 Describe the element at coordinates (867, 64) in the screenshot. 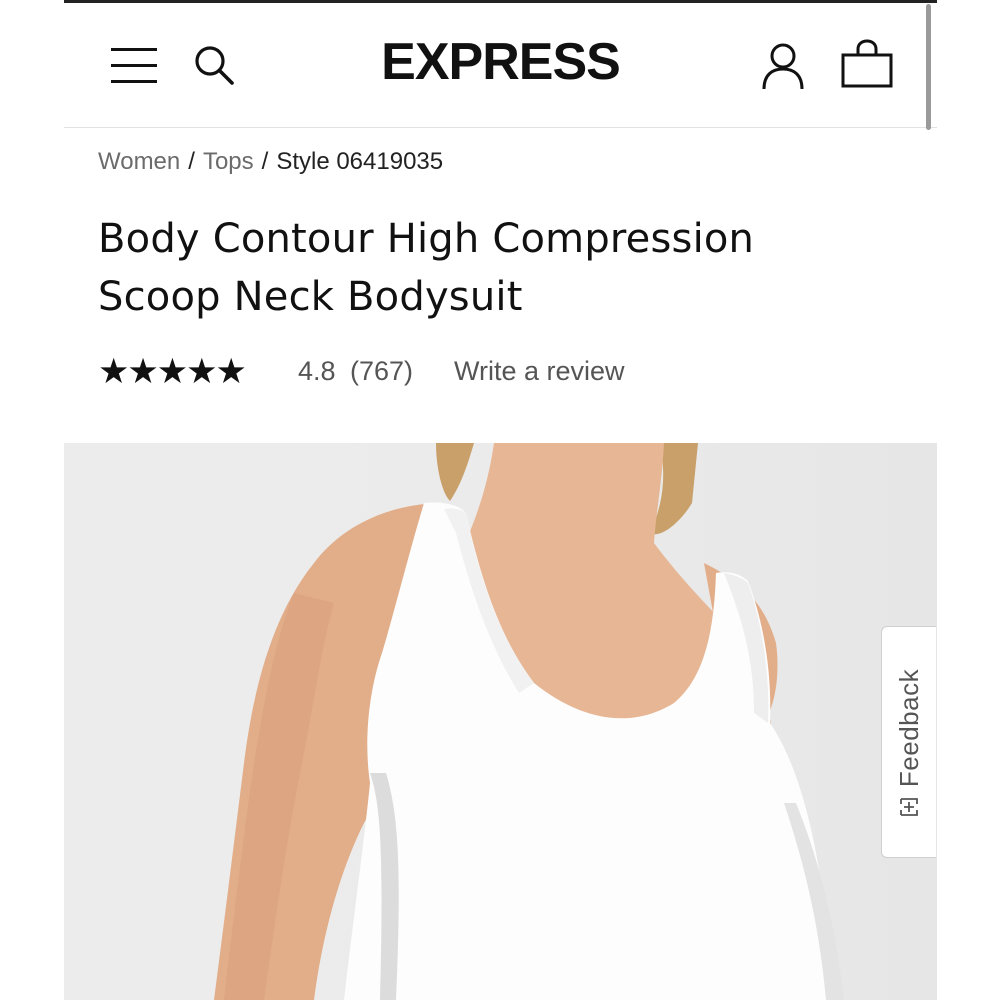

I see `shopping-bag-icon` at that location.